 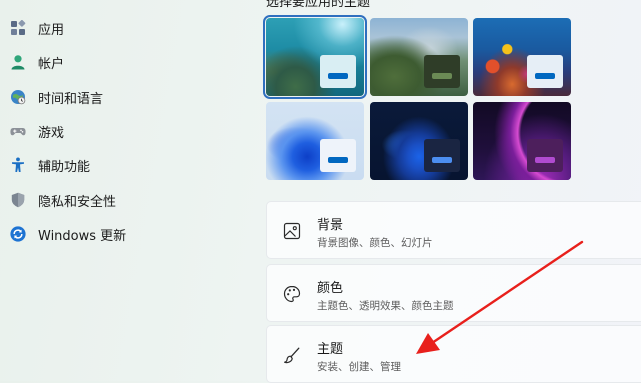 What do you see at coordinates (330, 288) in the screenshot?
I see `card-title: 颜色` at bounding box center [330, 288].